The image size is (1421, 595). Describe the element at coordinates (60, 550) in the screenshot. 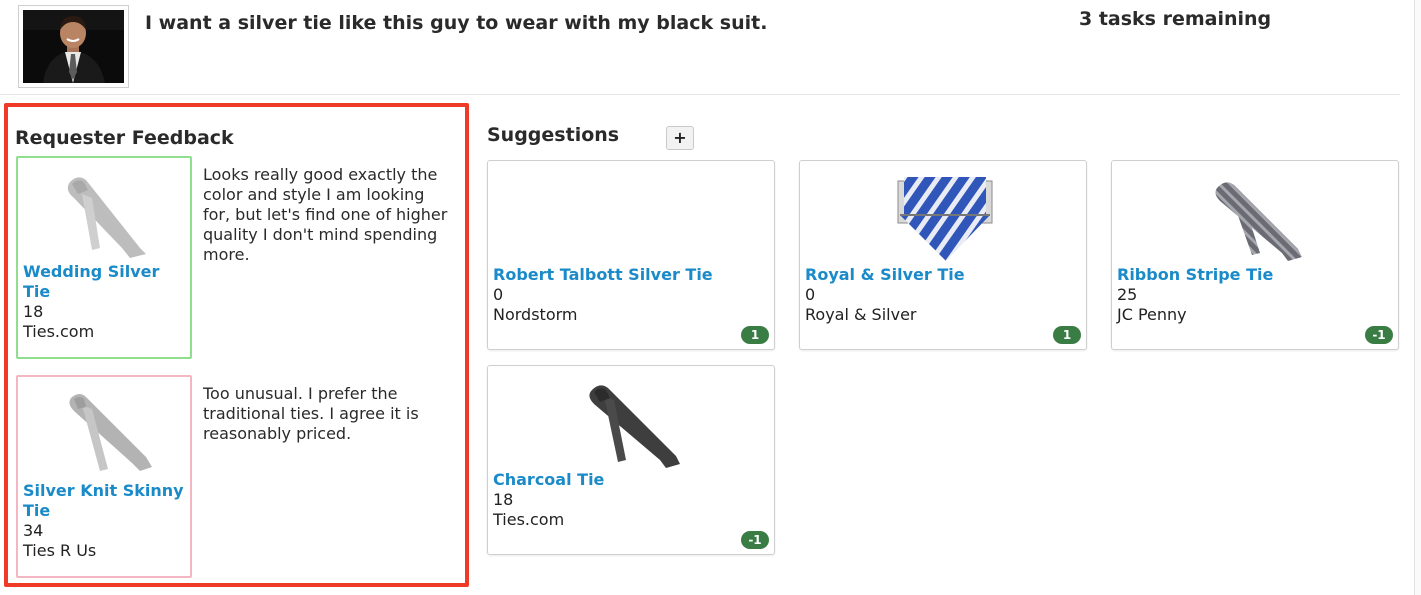

I see `product-store: Ties R Us` at that location.